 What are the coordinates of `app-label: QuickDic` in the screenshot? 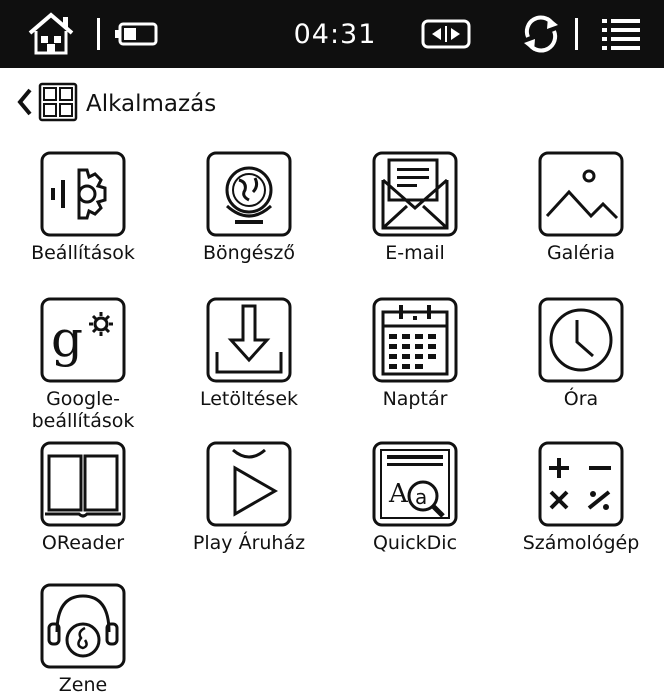 It's located at (415, 543).